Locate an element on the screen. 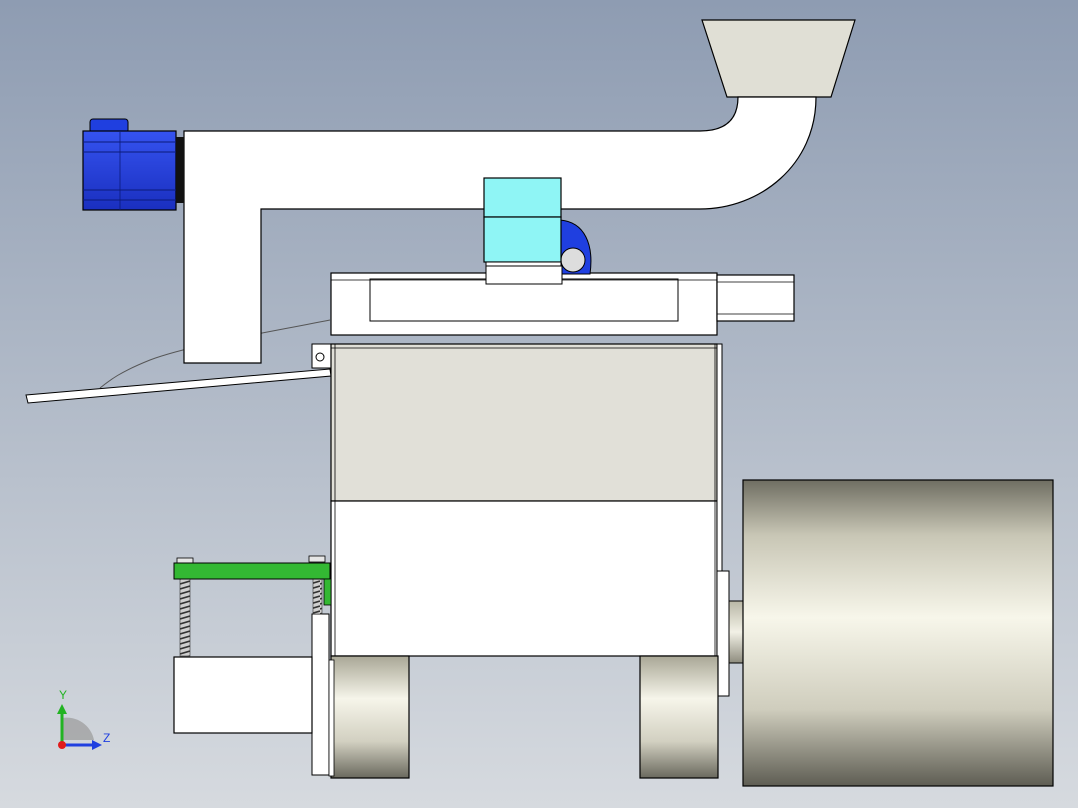 The image size is (1078, 808). lower-block is located at coordinates (243, 695).